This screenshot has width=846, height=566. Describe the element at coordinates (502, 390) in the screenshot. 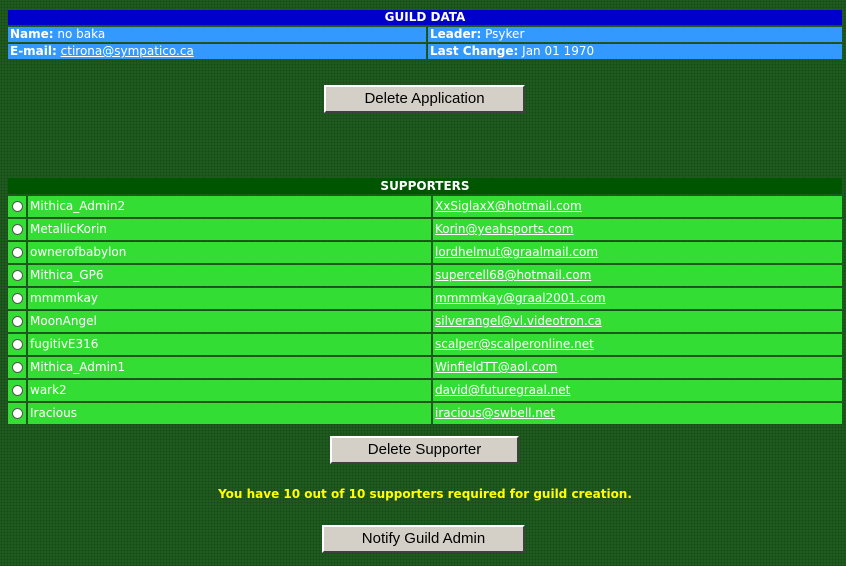

I see `supporter-email-link: david@futuregraal.net` at that location.